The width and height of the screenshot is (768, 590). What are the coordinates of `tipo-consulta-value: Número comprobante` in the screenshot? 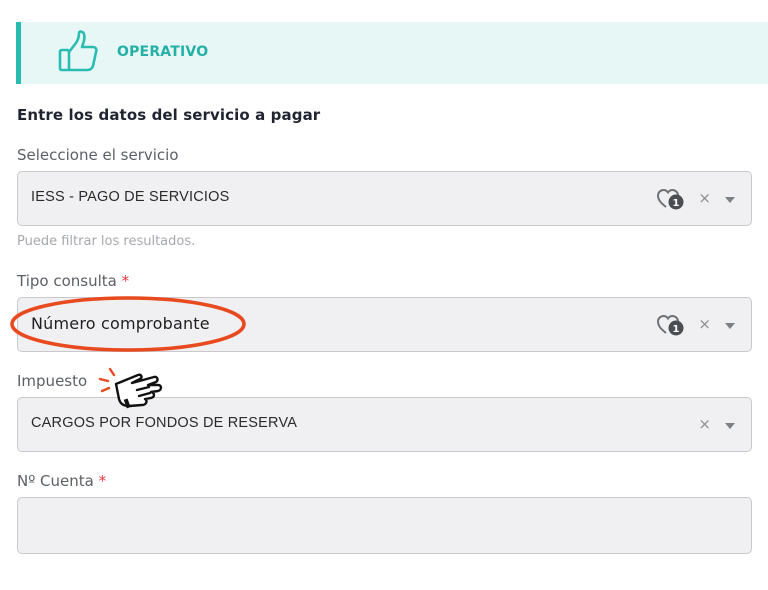 It's located at (120, 323).